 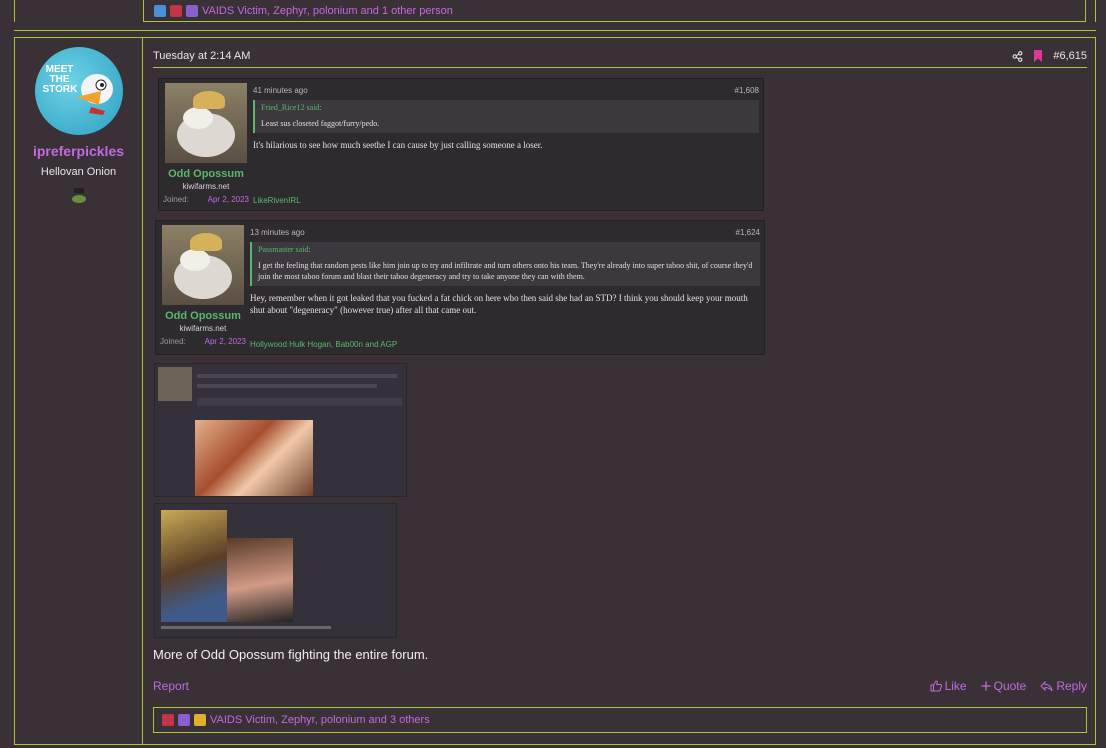 I want to click on screenshot-quote-author: Passmaster said:, so click(x=284, y=249).